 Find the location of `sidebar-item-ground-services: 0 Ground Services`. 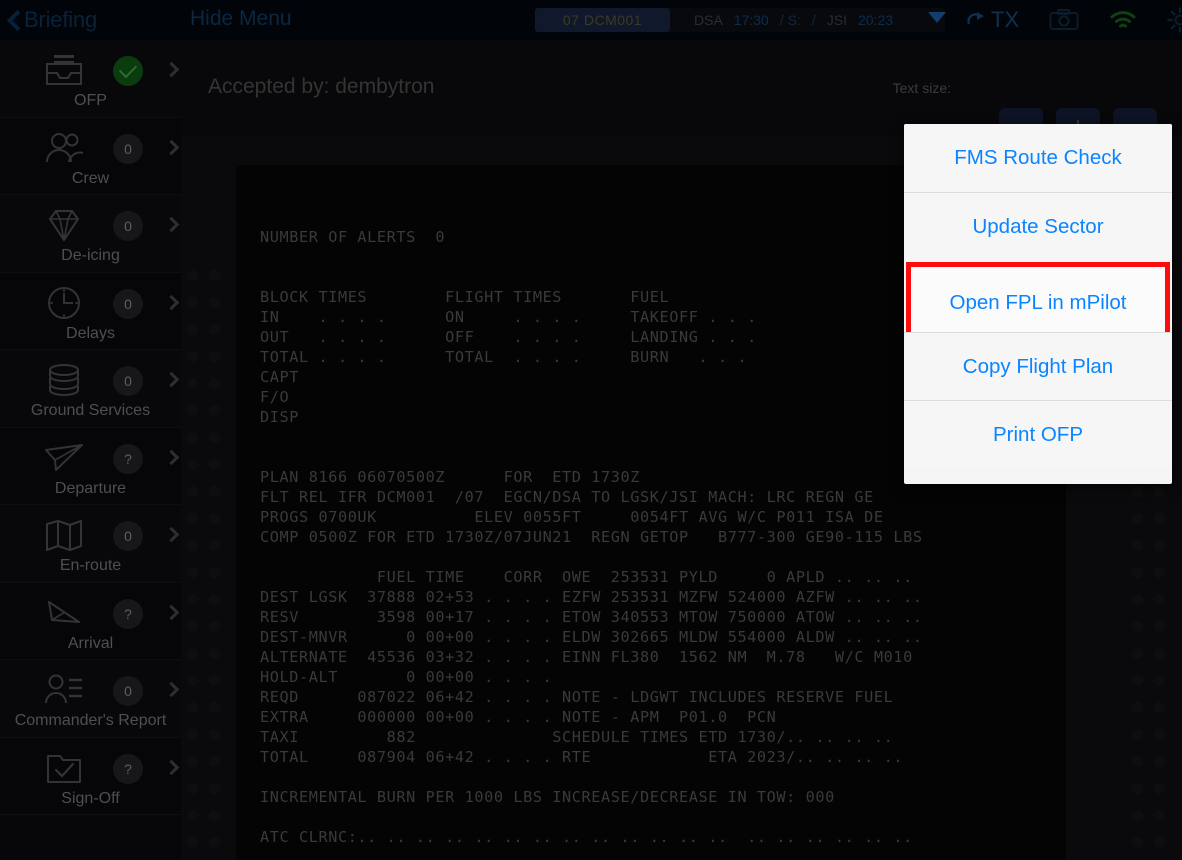

sidebar-item-ground-services: 0 Ground Services is located at coordinates (90, 389).